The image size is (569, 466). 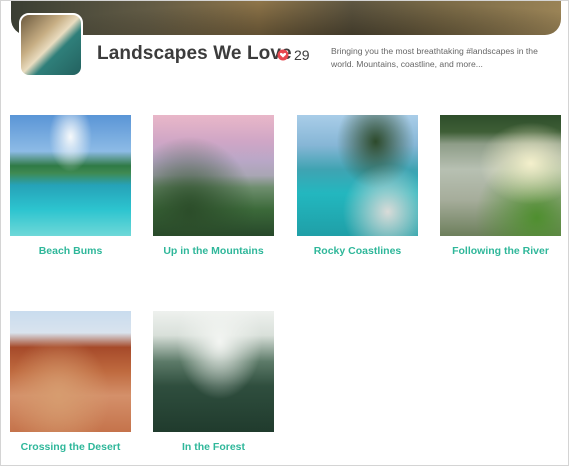 I want to click on heart-icon, so click(x=283, y=55).